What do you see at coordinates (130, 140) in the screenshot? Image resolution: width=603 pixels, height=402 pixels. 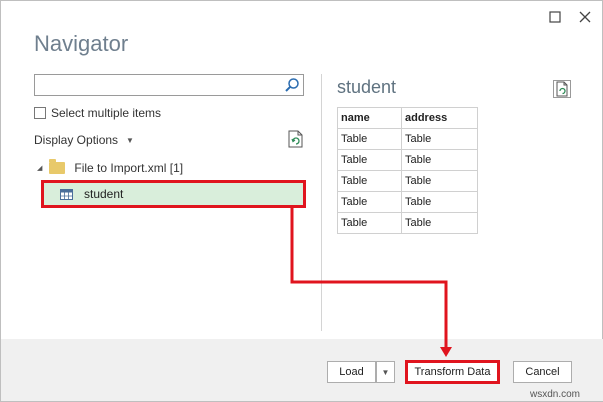 I see `caret-down-icon: ▼` at bounding box center [130, 140].